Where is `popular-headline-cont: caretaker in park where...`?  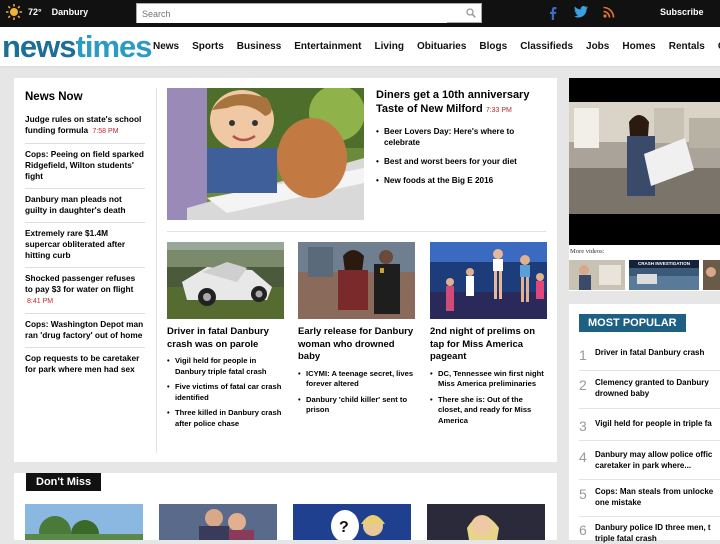 popular-headline-cont: caretaker in park where... is located at coordinates (643, 465).